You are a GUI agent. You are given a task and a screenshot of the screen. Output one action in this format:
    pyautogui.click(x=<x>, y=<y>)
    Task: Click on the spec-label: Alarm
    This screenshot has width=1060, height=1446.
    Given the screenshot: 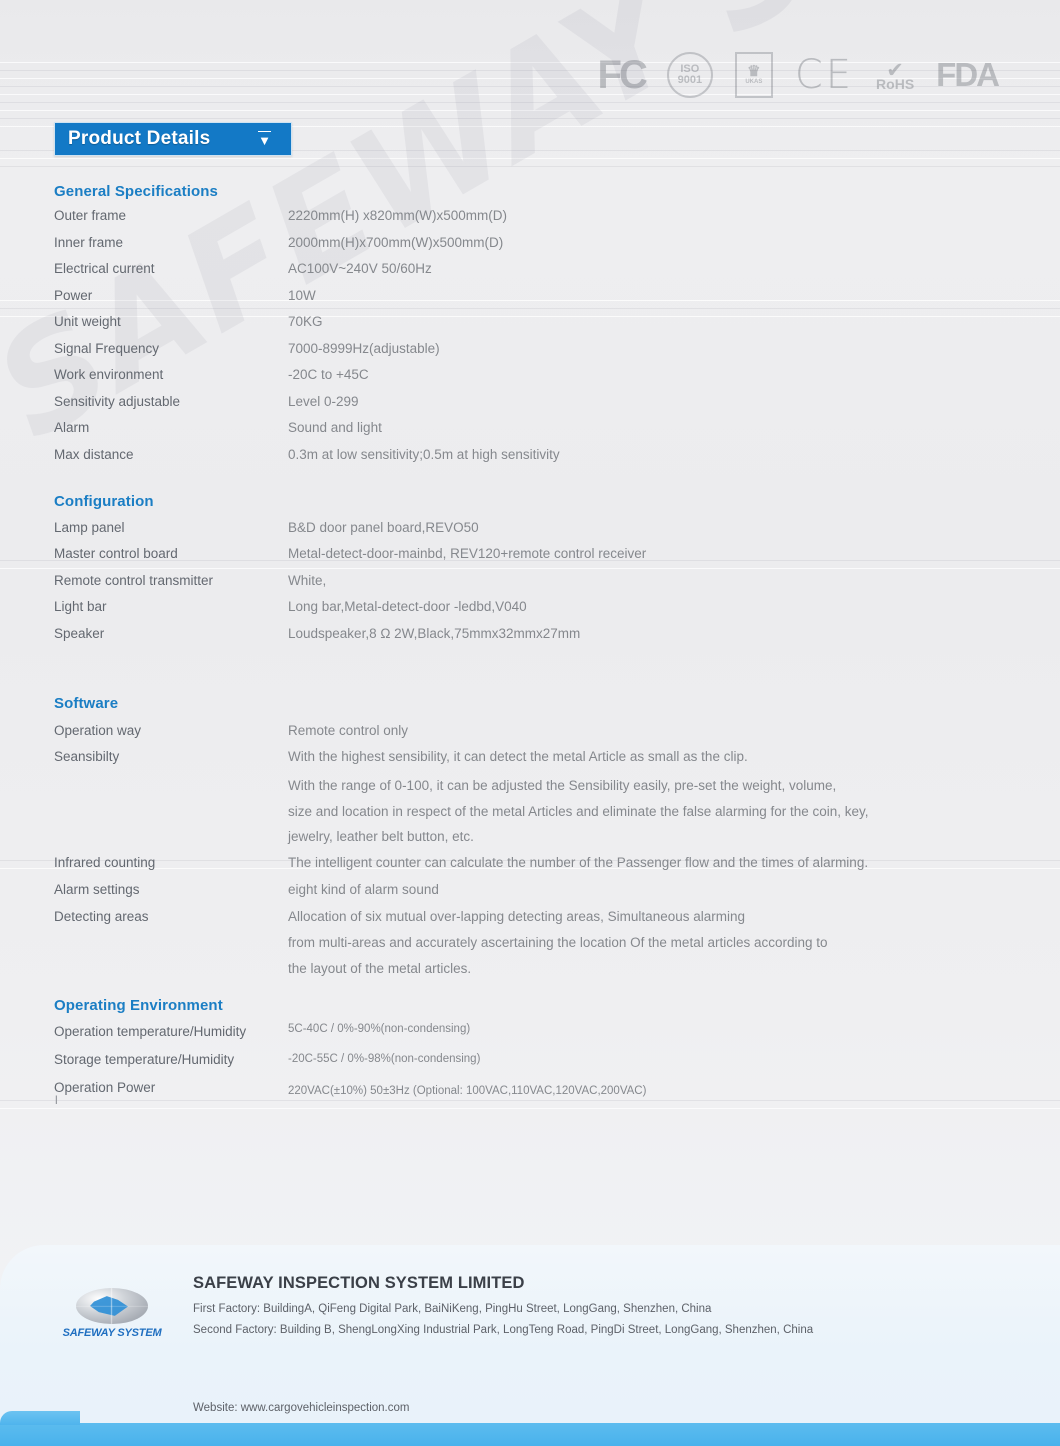 What is the action you would take?
    pyautogui.click(x=72, y=427)
    